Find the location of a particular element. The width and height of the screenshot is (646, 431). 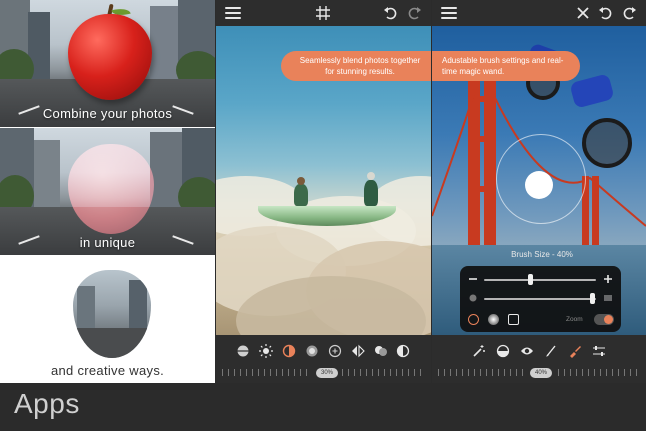

blend-icon is located at coordinates (381, 351).